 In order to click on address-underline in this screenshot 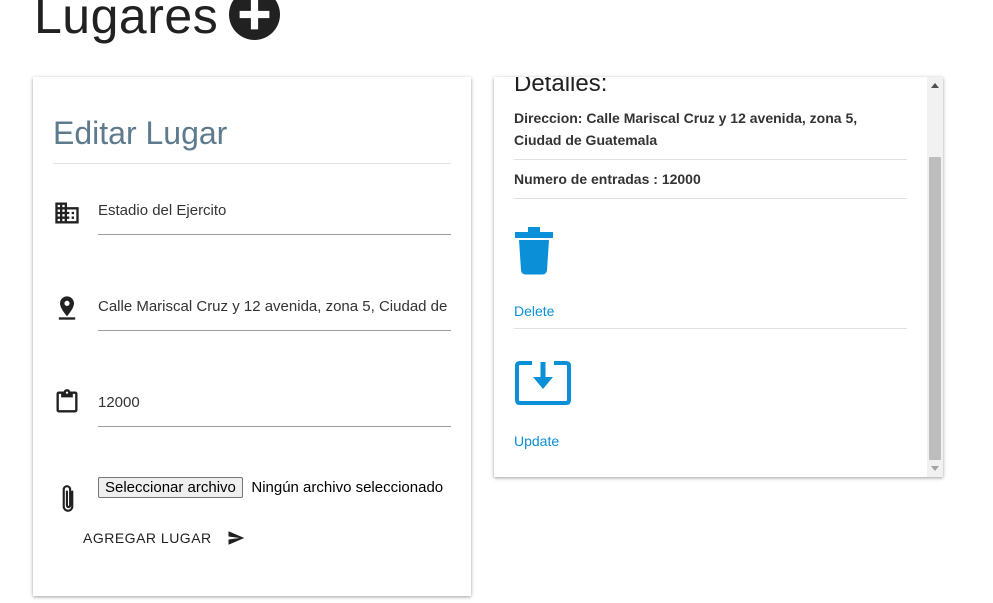, I will do `click(274, 330)`.